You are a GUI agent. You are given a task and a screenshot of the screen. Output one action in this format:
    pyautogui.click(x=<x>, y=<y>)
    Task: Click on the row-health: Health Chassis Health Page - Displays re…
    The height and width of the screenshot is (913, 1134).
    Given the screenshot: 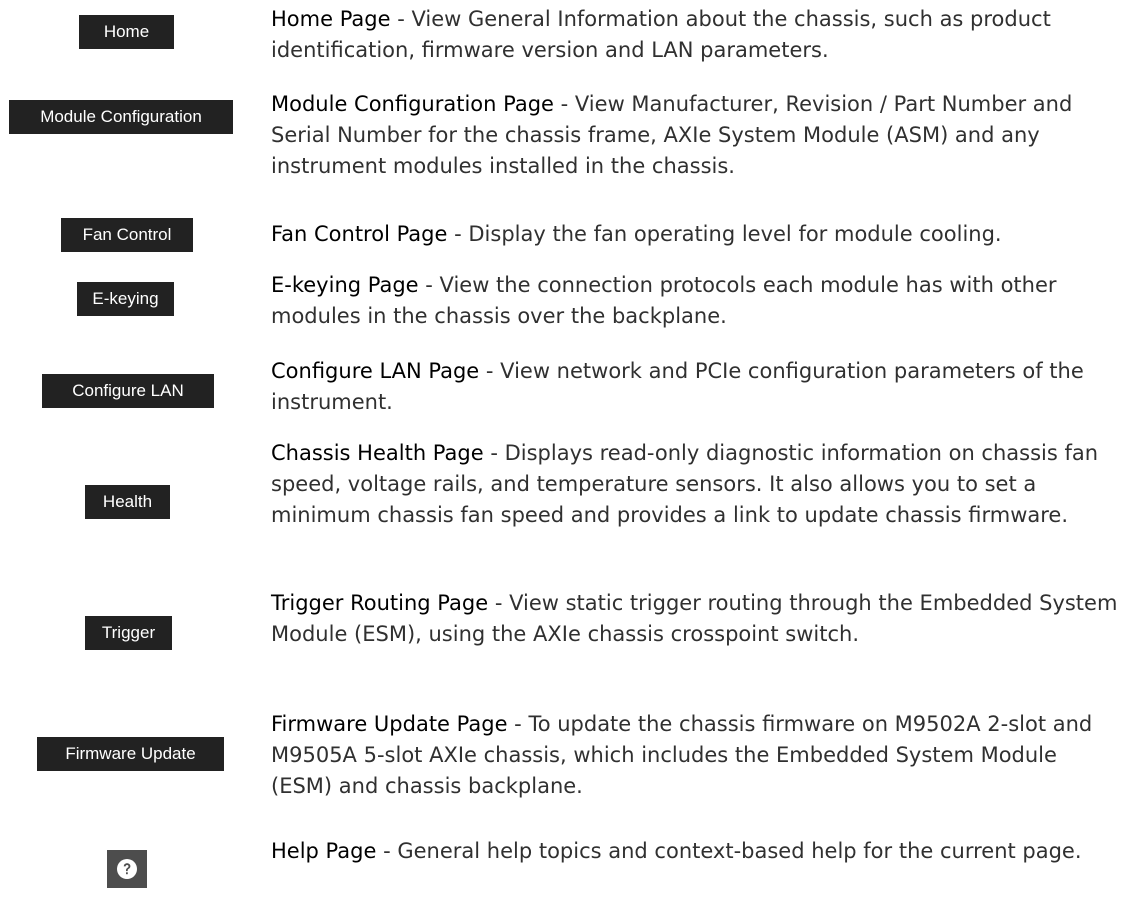 What is the action you would take?
    pyautogui.click(x=567, y=502)
    